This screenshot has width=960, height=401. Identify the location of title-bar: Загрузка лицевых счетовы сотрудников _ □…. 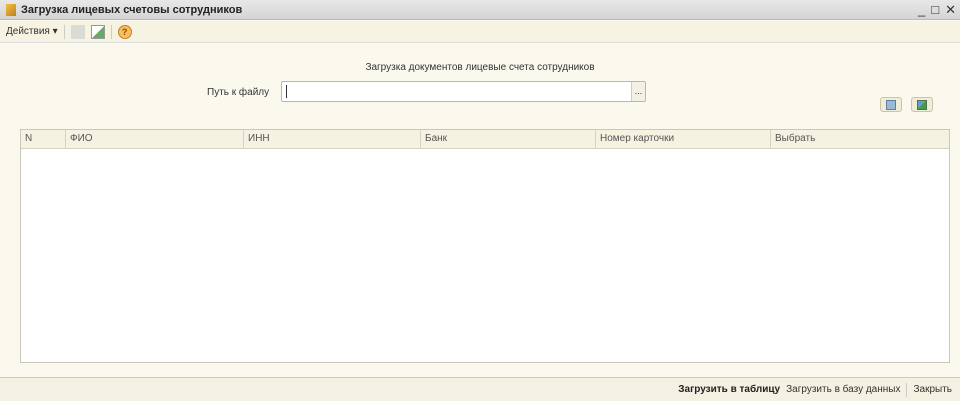
(480, 10).